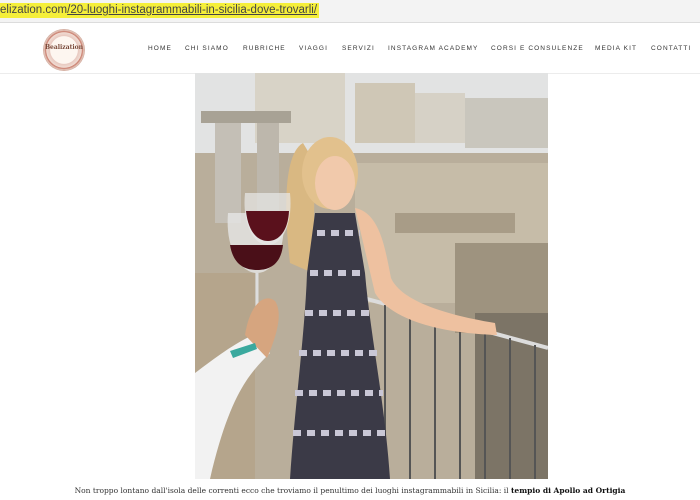 The height and width of the screenshot is (500, 700). I want to click on nav-item-contatti: CONTATTI, so click(671, 48).